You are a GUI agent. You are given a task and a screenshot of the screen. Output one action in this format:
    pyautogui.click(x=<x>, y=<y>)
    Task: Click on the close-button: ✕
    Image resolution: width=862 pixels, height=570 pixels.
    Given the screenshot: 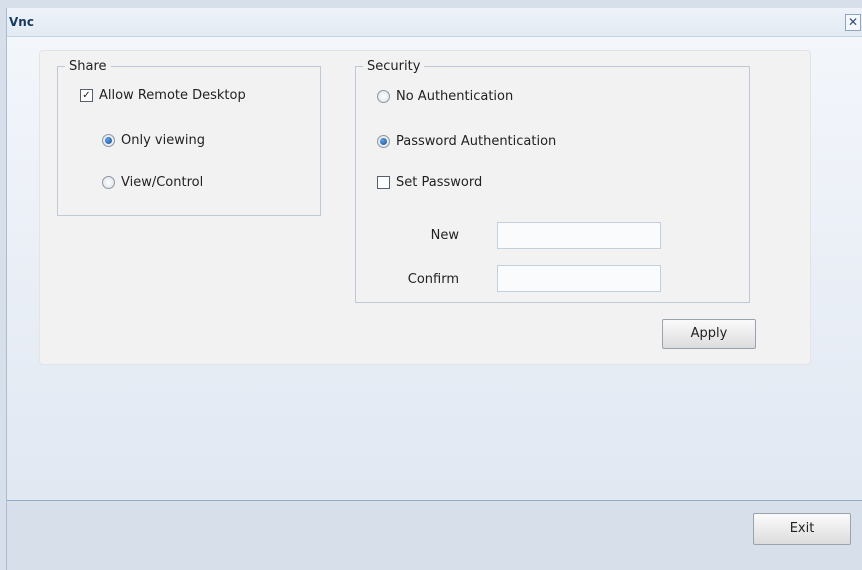 What is the action you would take?
    pyautogui.click(x=853, y=22)
    